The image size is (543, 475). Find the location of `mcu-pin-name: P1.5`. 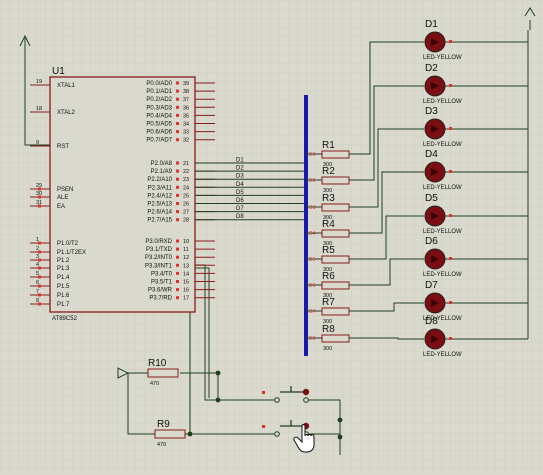

mcu-pin-name: P1.5 is located at coordinates (63, 287).